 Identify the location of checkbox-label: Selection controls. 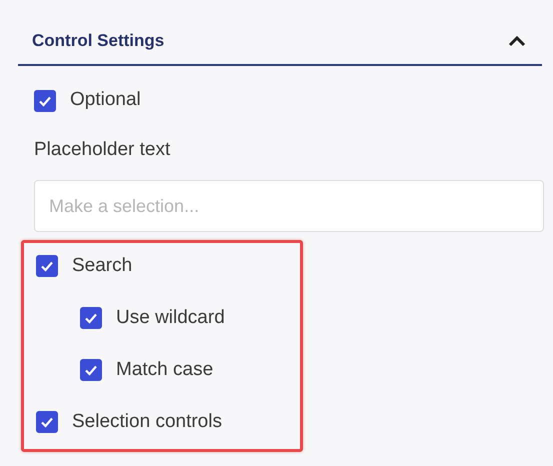
(147, 422).